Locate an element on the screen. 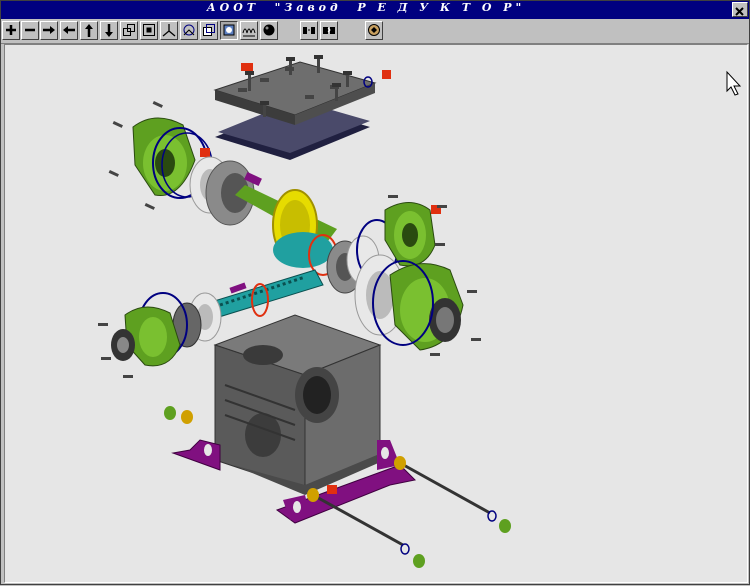 The image size is (750, 586). zoom-window-icon is located at coordinates (129, 30).